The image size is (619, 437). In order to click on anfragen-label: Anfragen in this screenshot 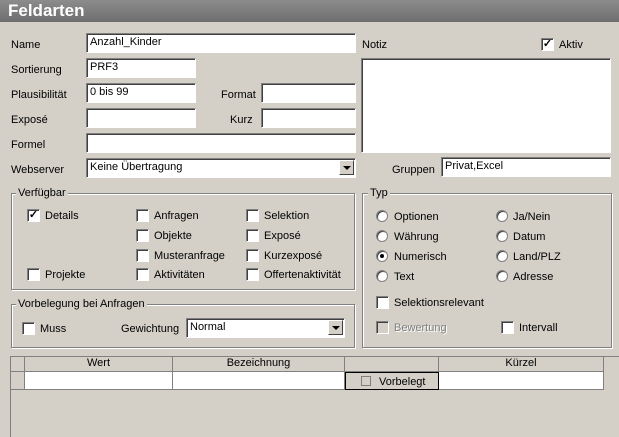, I will do `click(176, 216)`.